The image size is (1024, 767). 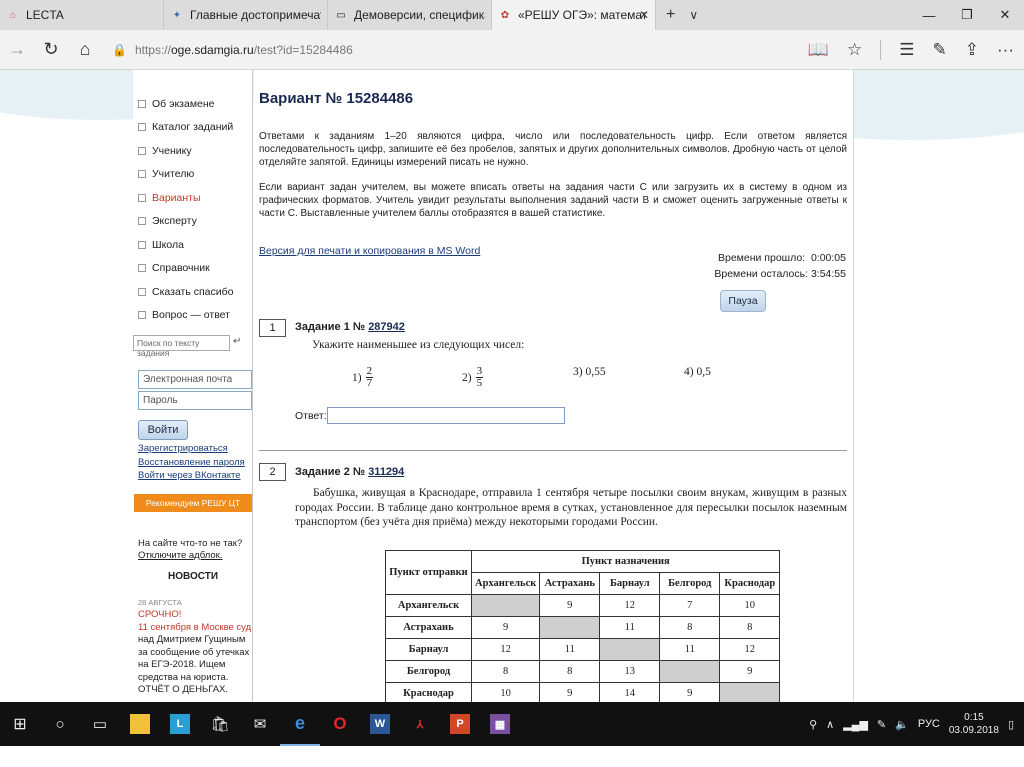 I want to click on sidebar-item-school: Школа, so click(x=186, y=245).